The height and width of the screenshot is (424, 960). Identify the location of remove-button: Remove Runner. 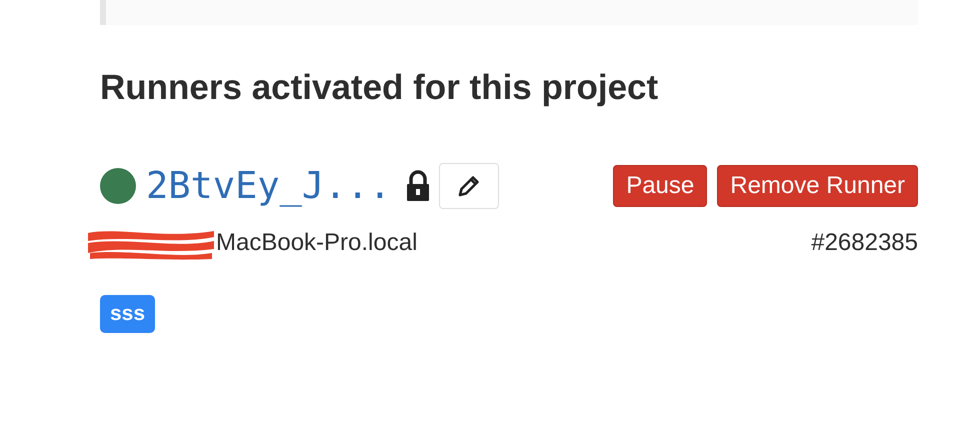
(817, 185).